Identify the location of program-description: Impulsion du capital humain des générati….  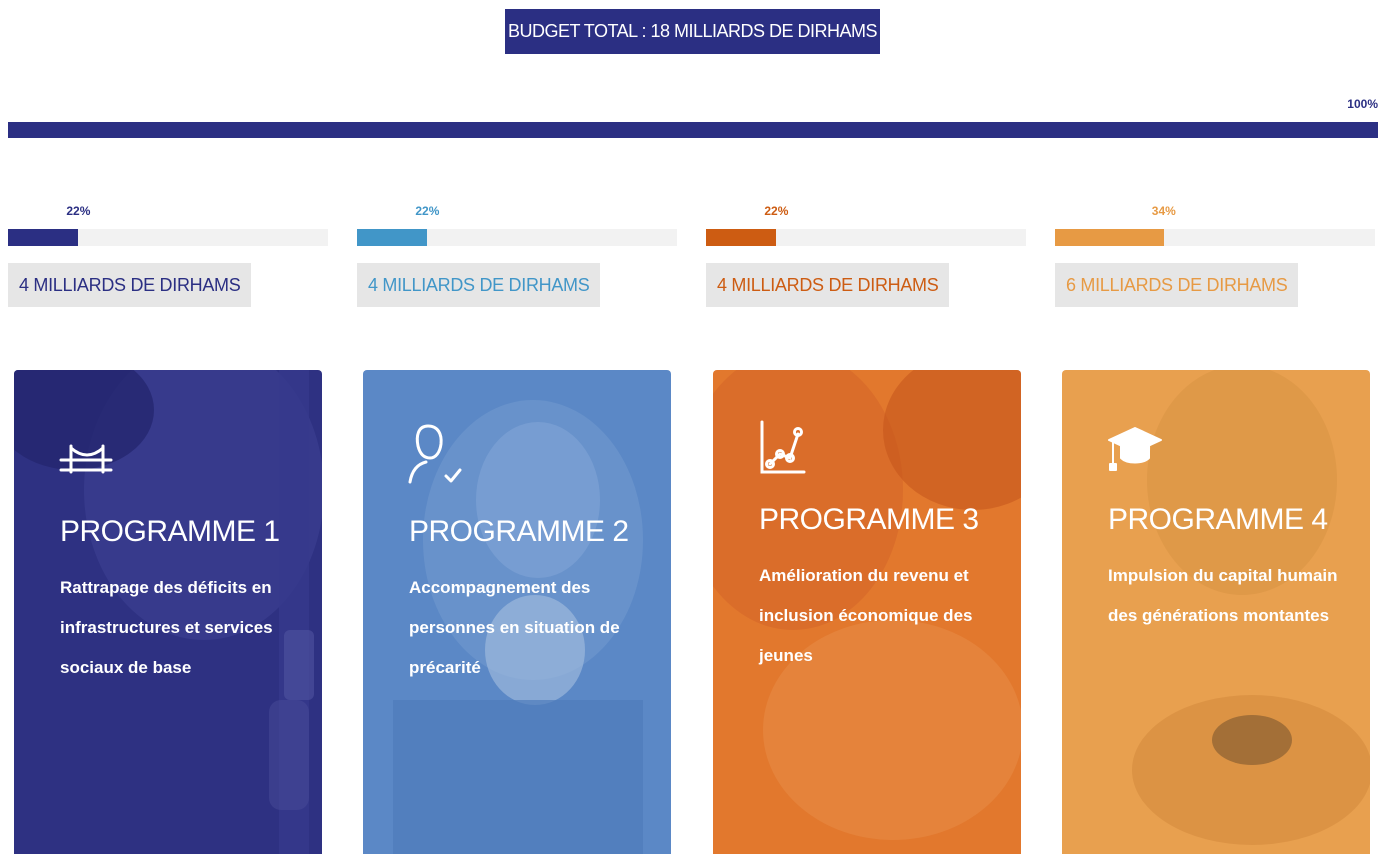
(1223, 595).